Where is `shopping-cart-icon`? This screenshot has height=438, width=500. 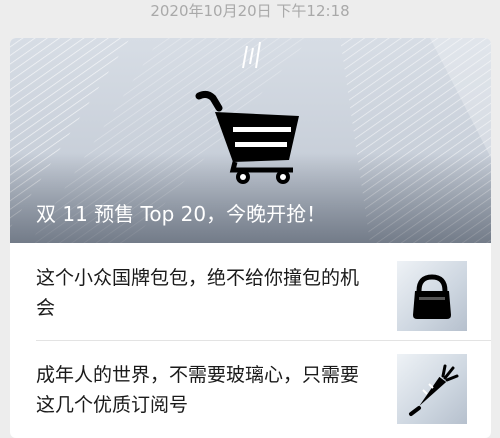
shopping-cart-icon is located at coordinates (247, 137).